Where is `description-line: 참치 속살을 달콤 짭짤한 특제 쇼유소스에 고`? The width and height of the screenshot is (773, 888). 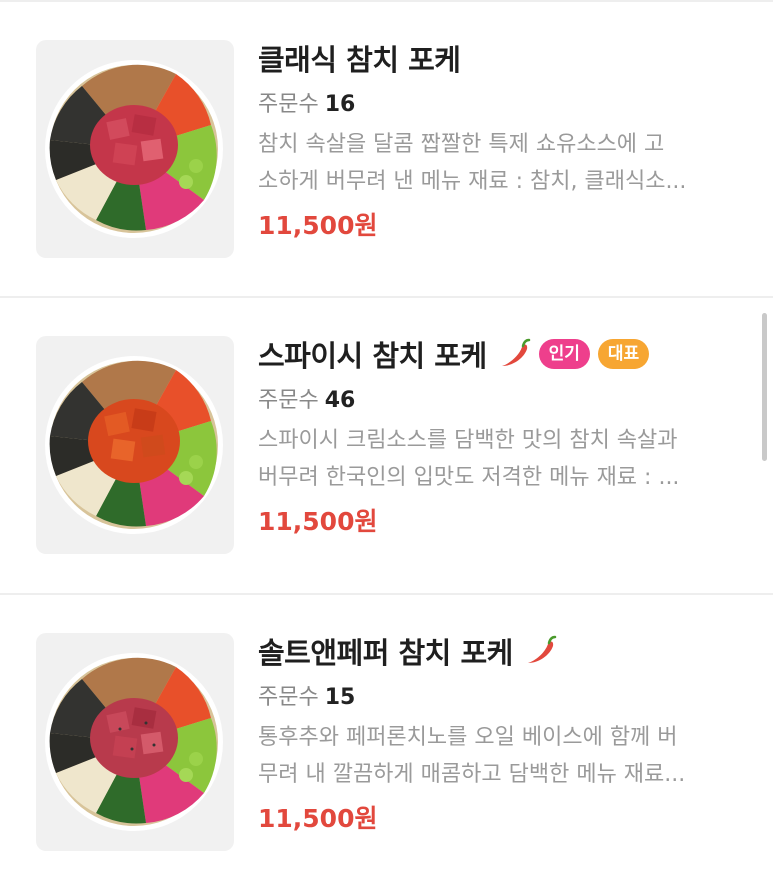
description-line: 참치 속살을 달콤 짭짤한 특제 쇼유소스에 고 is located at coordinates (461, 144).